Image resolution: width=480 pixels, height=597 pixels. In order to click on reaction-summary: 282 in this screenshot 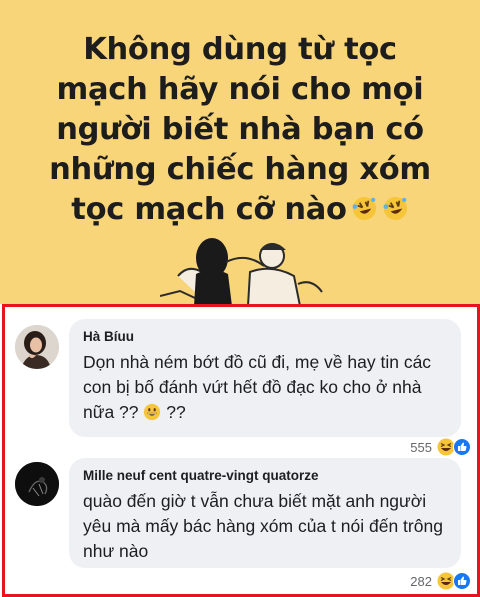, I will do `click(440, 581)`.